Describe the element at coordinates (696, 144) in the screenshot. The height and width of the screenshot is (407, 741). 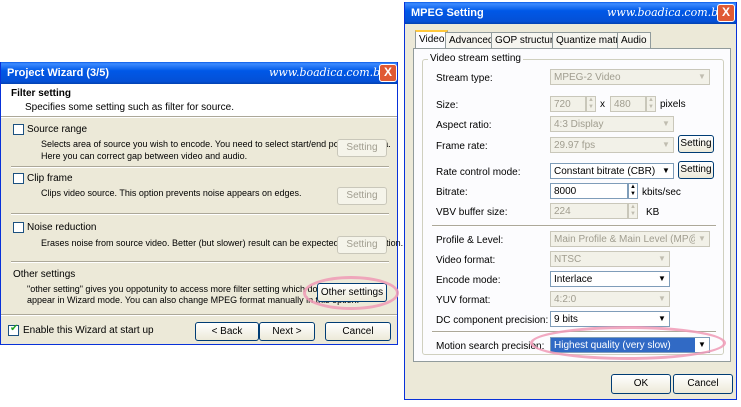
I see `frame-rate-setting-button: Setting` at that location.